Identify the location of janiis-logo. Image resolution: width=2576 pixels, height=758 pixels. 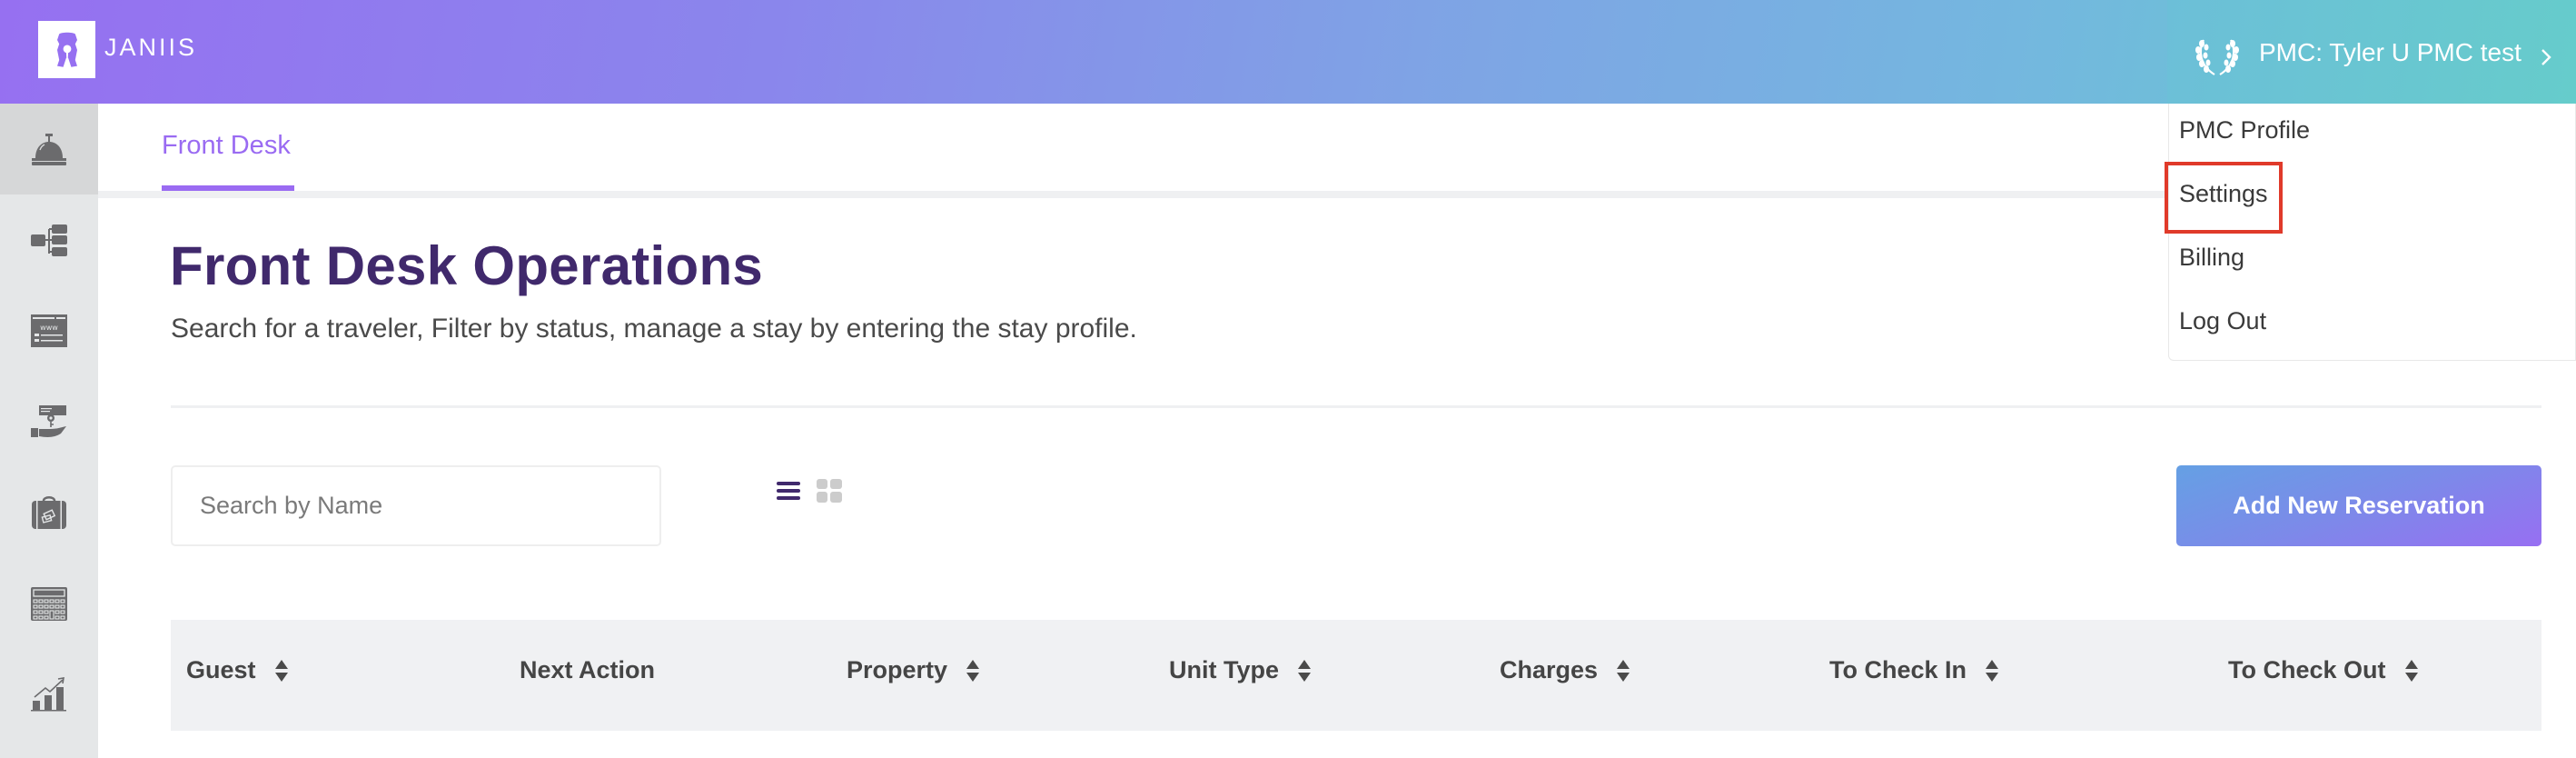
(66, 50).